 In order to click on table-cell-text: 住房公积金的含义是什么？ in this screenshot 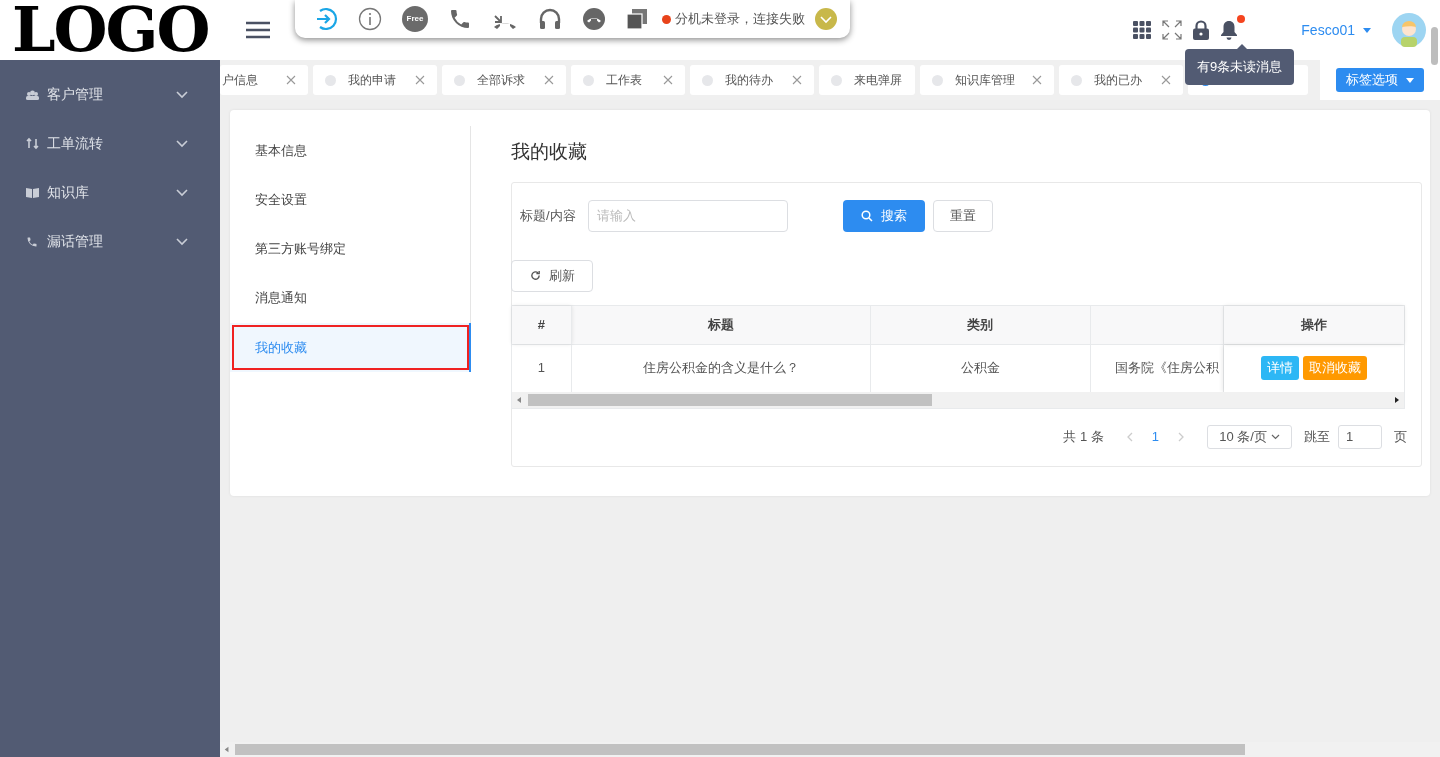, I will do `click(721, 368)`.